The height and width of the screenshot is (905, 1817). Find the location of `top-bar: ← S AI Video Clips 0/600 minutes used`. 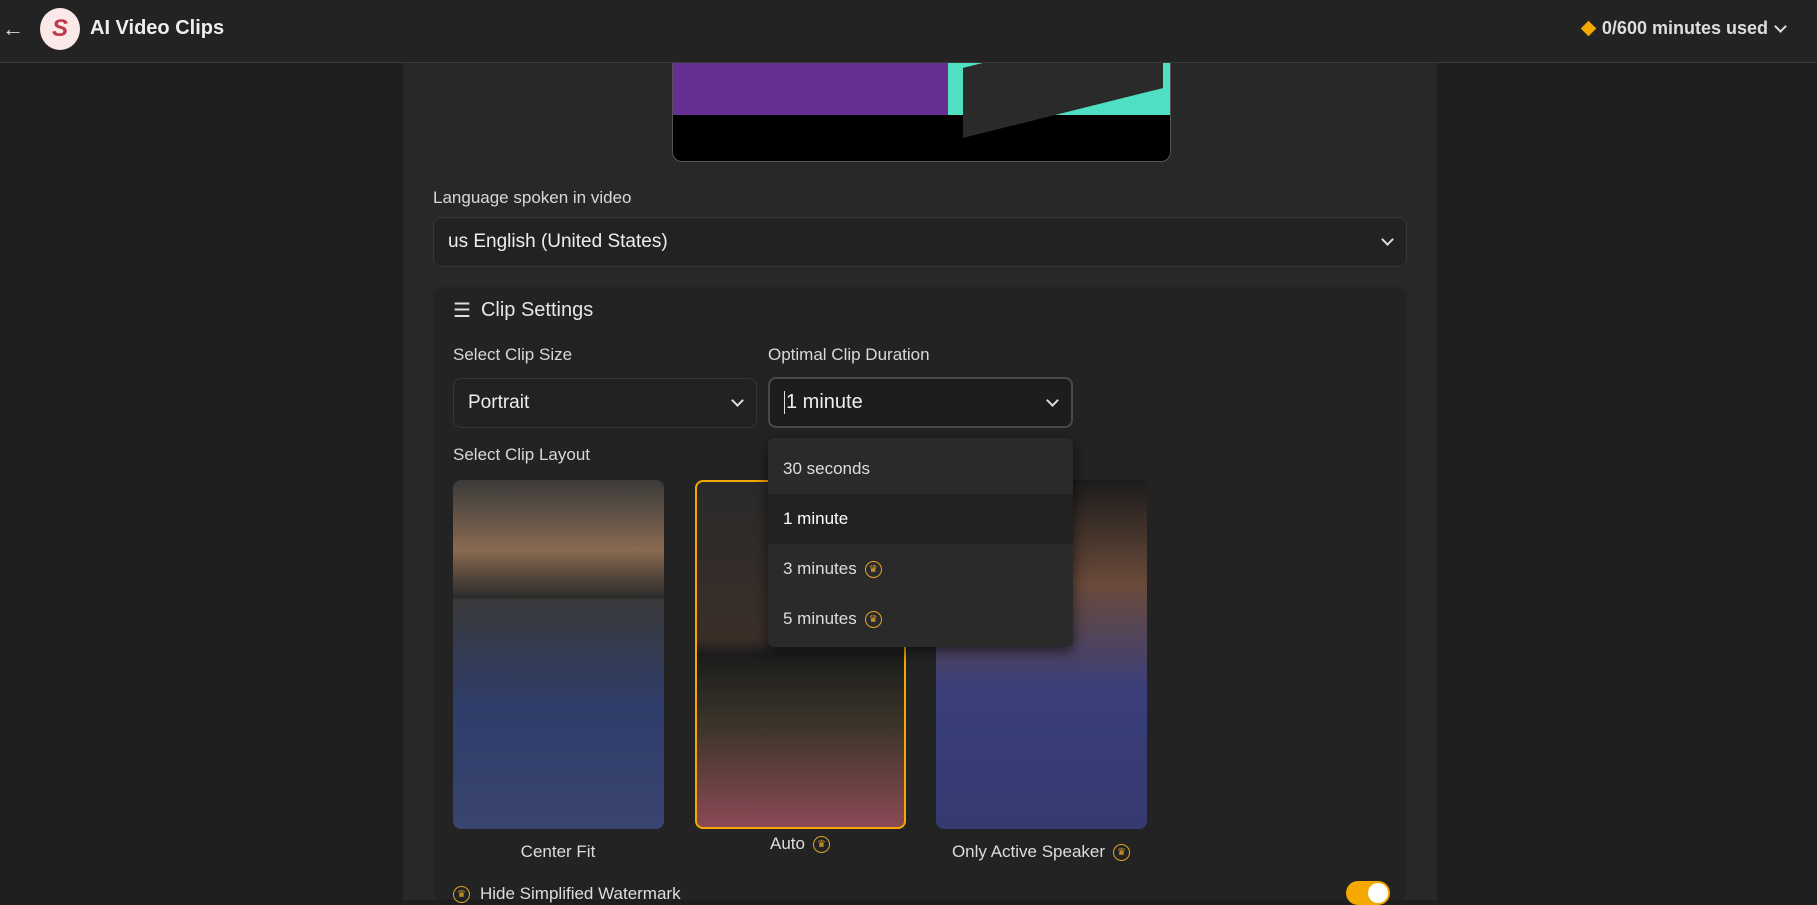

top-bar: ← S AI Video Clips 0/600 minutes used is located at coordinates (908, 31).